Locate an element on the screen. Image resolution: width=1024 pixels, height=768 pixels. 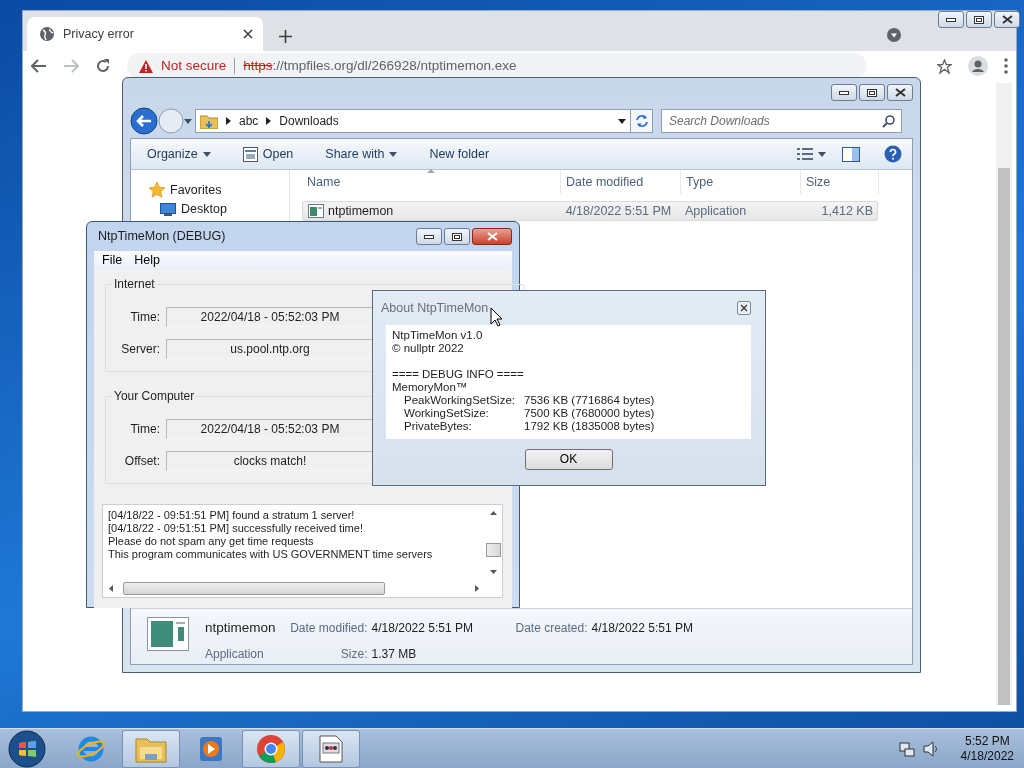
browser-tab: Privacy error is located at coordinates (145, 34).